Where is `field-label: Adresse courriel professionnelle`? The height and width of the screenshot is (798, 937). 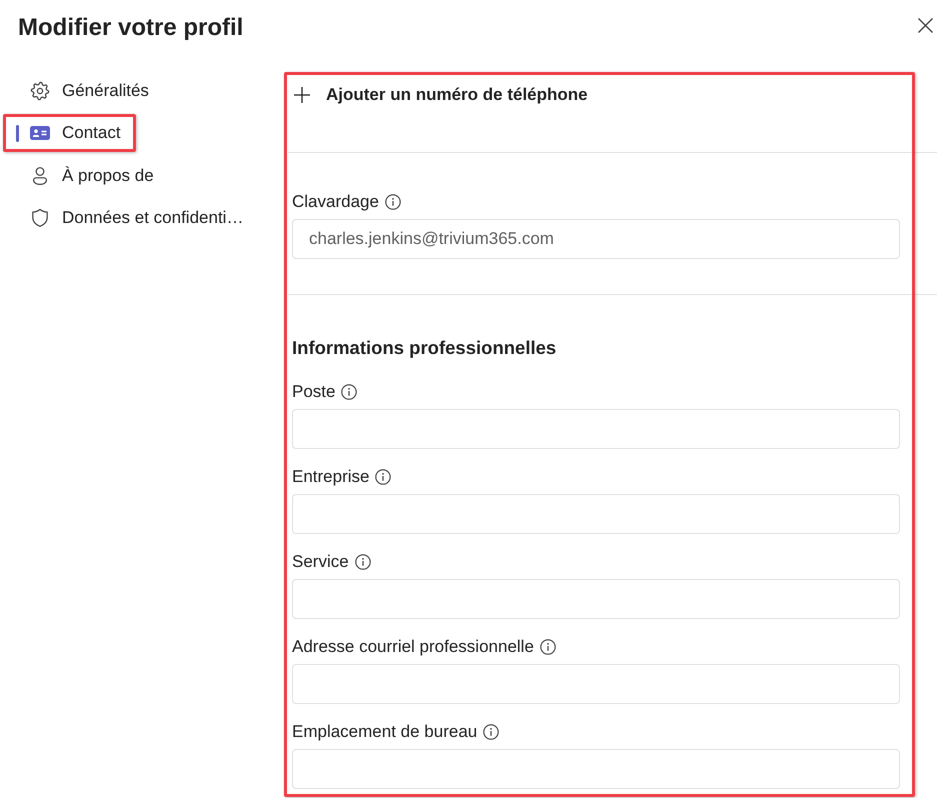
field-label: Adresse courriel professionnelle is located at coordinates (413, 647).